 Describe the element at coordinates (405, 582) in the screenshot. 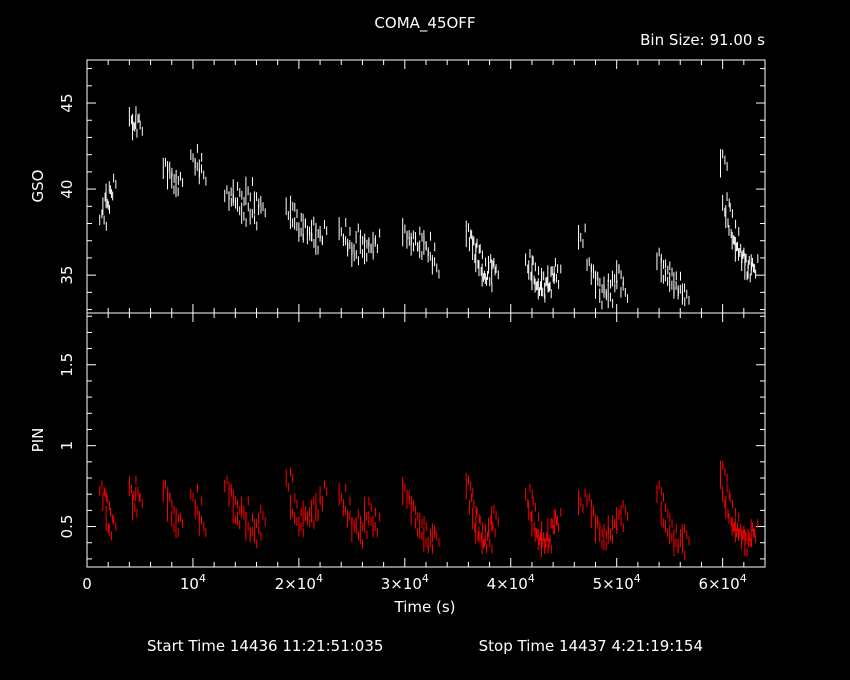

I see `x-tick-label: 3×104` at that location.